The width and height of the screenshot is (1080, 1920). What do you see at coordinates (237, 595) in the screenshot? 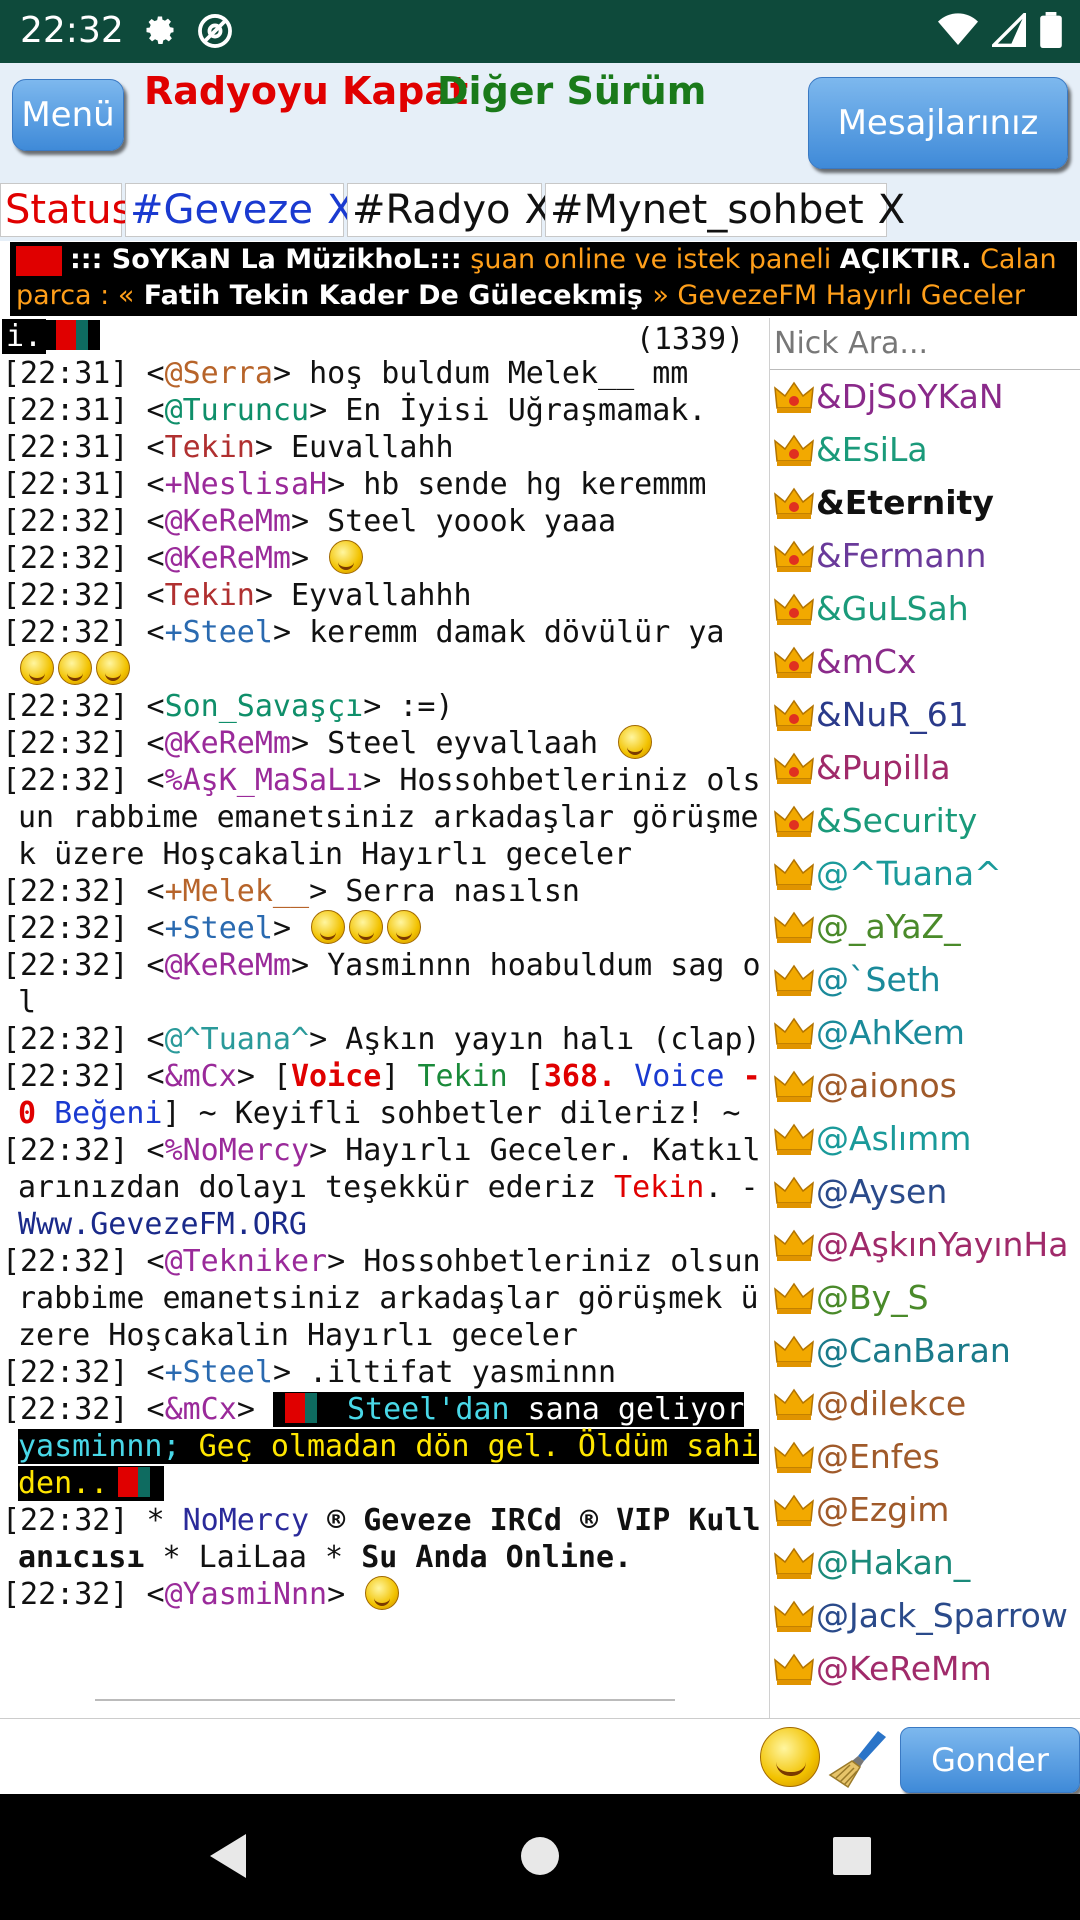
I see `chat-line: [22:32] <Tekin> Eyvallahhh` at bounding box center [237, 595].